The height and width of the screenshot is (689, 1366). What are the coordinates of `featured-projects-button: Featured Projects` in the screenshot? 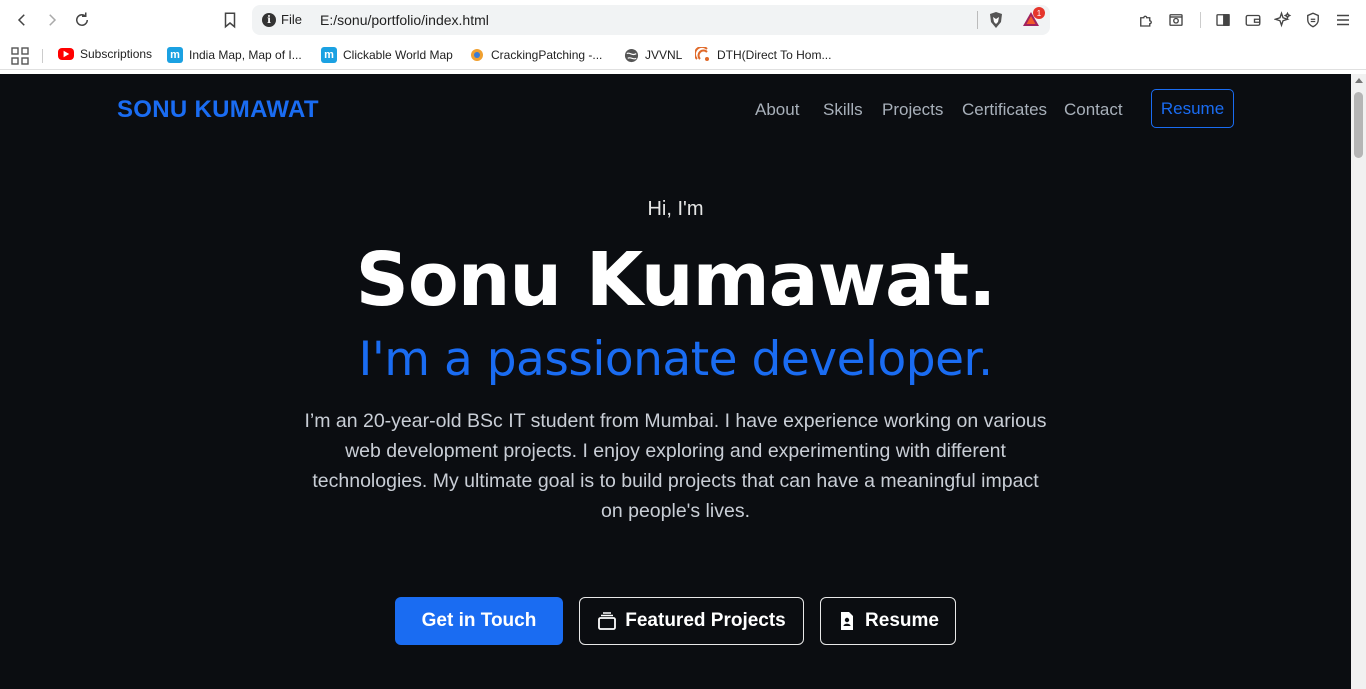 It's located at (691, 621).